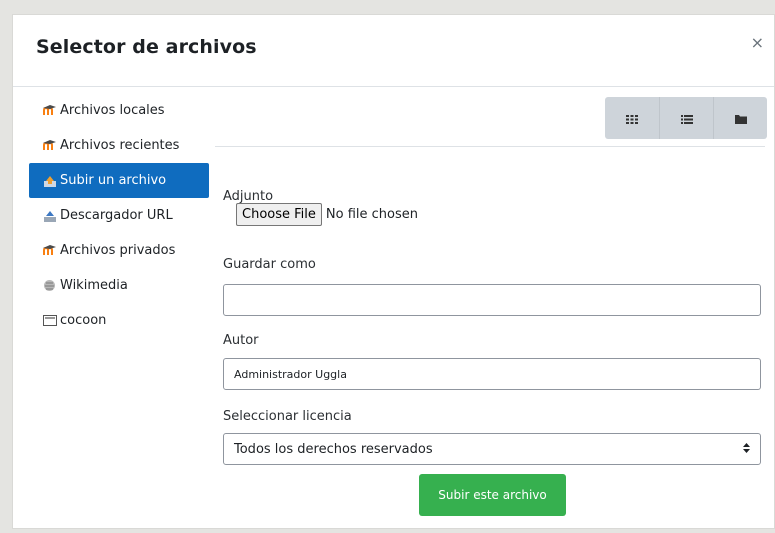  What do you see at coordinates (112, 110) in the screenshot?
I see `sidebar-item-label: Archivos locales` at bounding box center [112, 110].